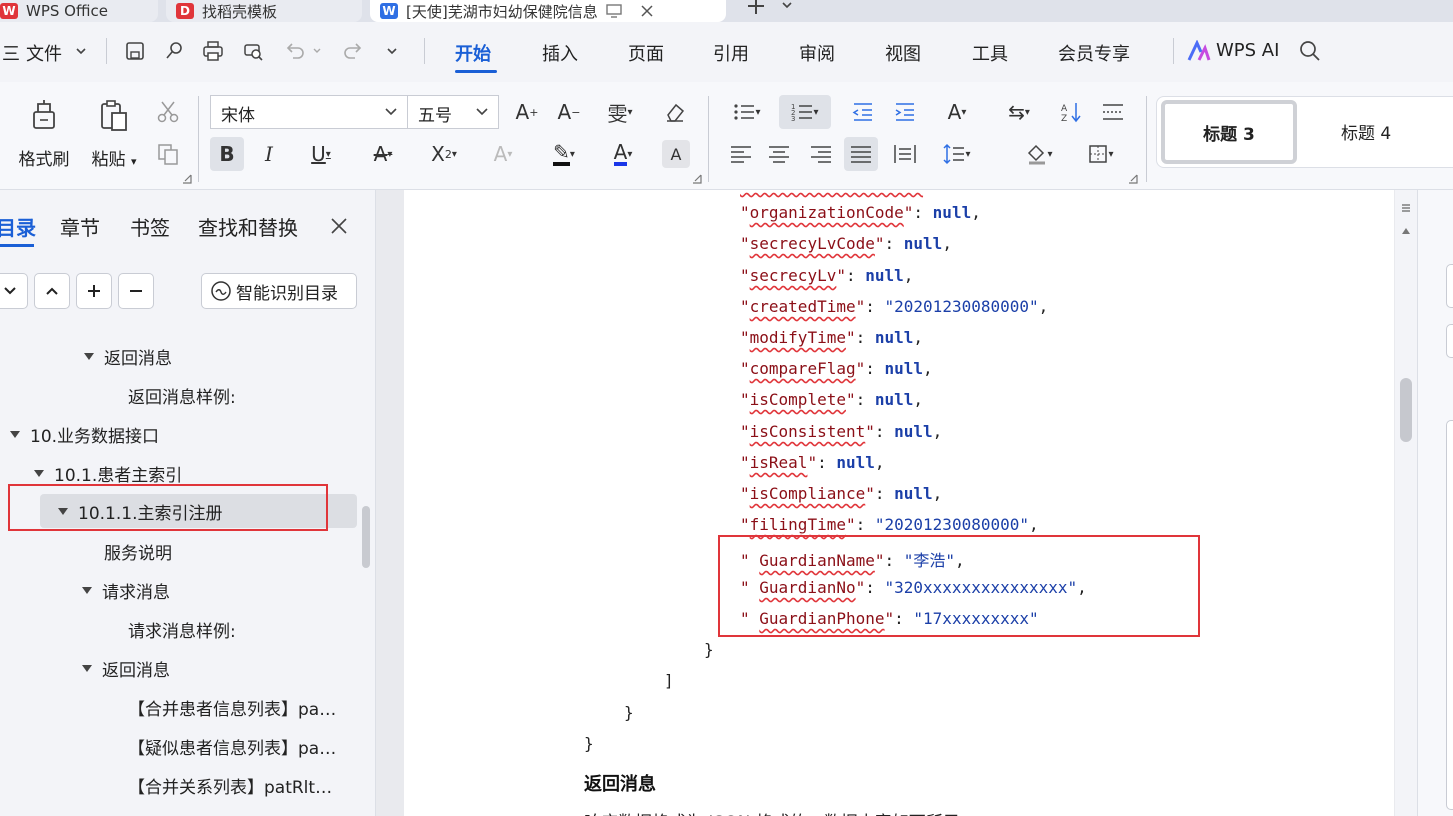 This screenshot has width=1453, height=816. What do you see at coordinates (1406, 503) in the screenshot?
I see `document-scrollbar` at bounding box center [1406, 503].